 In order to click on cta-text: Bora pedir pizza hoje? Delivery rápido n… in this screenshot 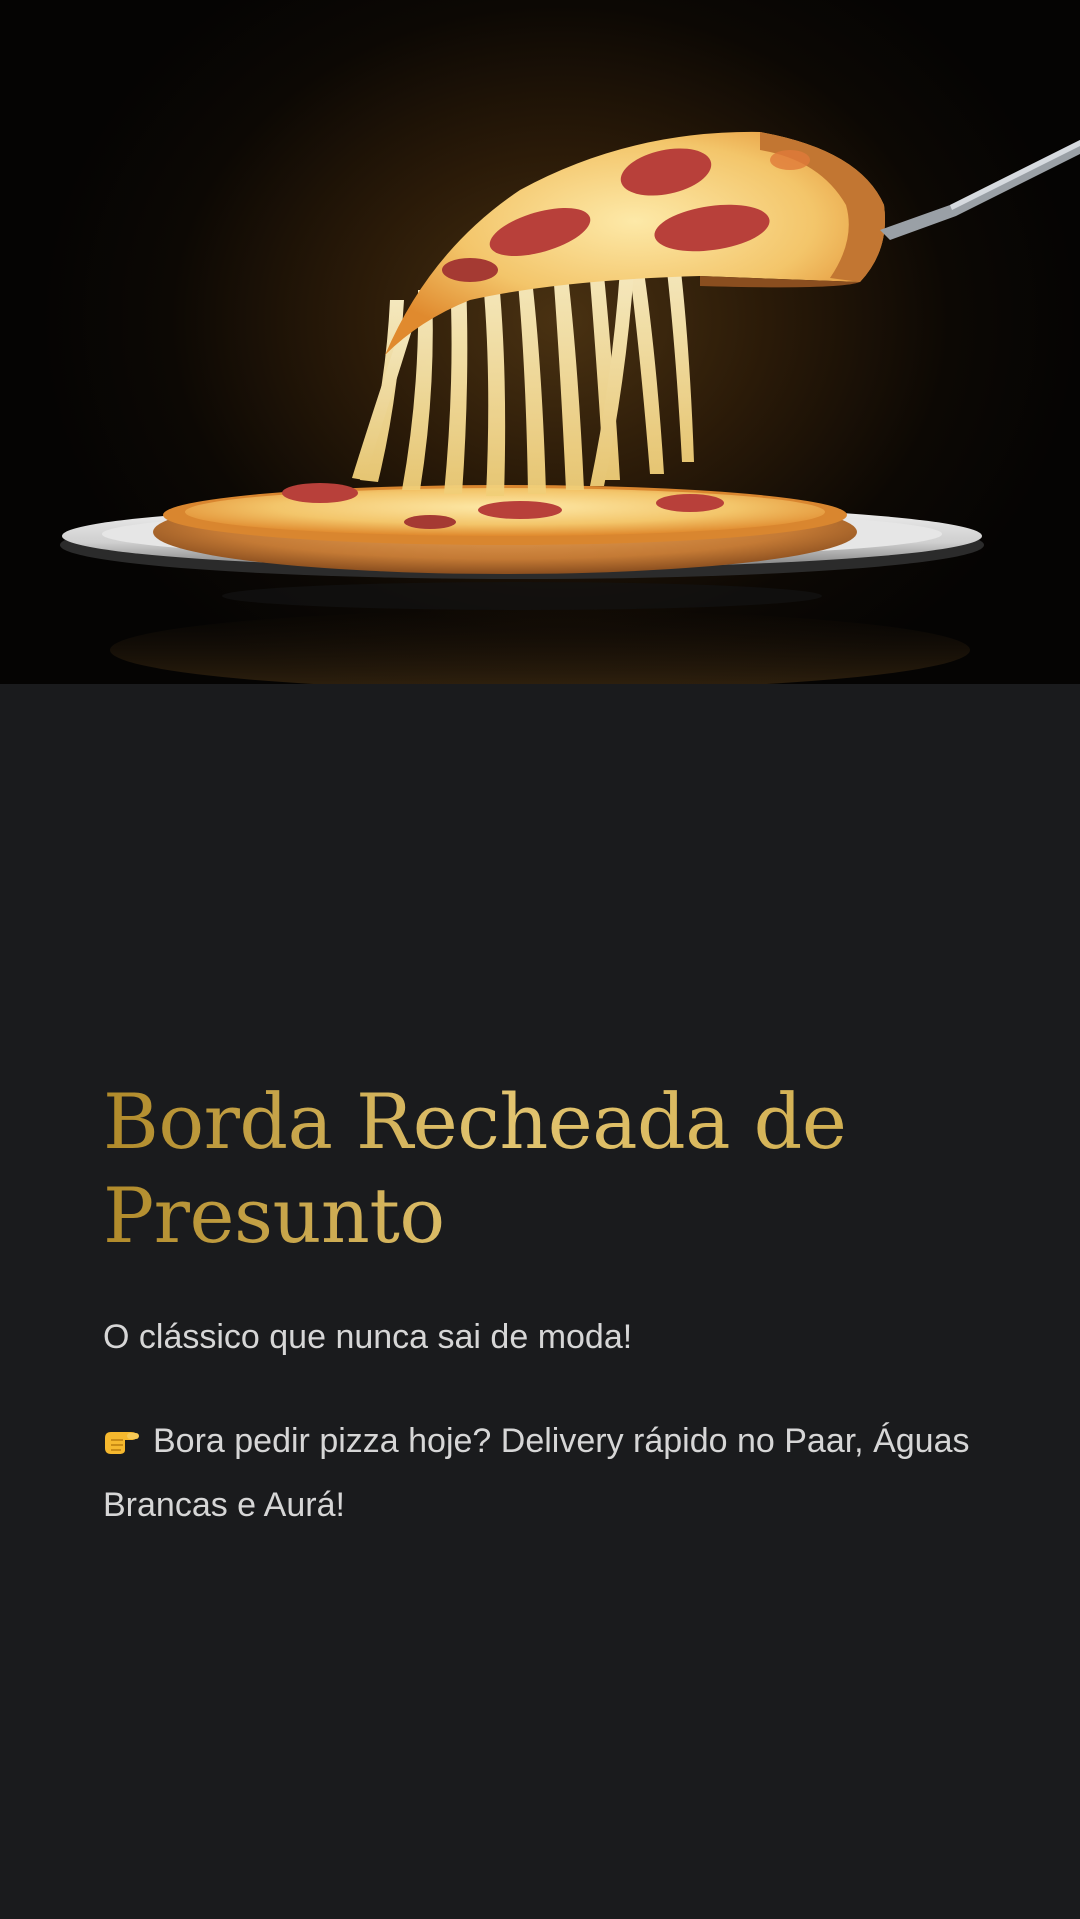, I will do `click(536, 1473)`.